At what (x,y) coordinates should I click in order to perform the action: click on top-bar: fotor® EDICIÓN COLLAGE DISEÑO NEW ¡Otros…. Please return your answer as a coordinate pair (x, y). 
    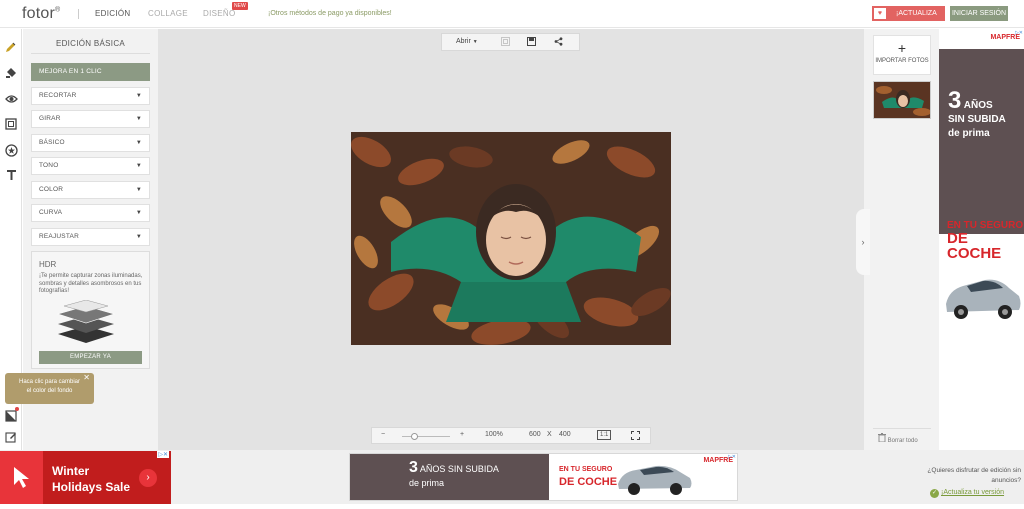
    Looking at the image, I should click on (512, 14).